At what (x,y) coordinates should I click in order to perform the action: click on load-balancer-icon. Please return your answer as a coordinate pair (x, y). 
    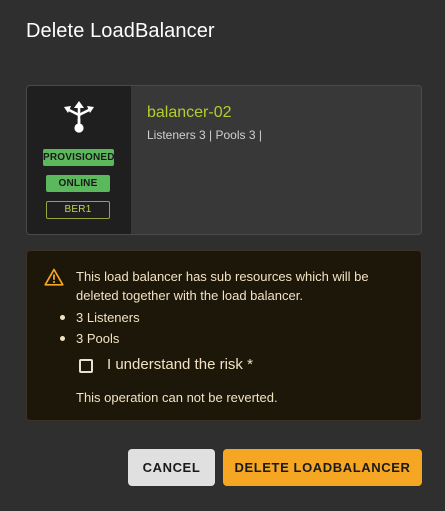
    Looking at the image, I should click on (79, 117).